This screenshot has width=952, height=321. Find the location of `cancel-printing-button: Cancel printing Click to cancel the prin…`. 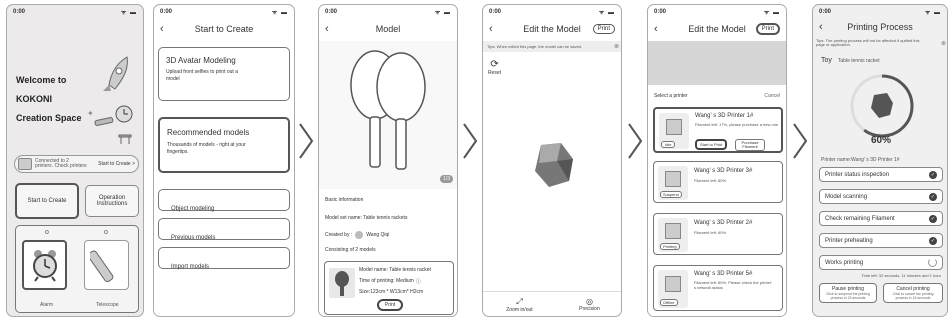

cancel-printing-button: Cancel printing Click to cancel the prin… is located at coordinates (913, 293).